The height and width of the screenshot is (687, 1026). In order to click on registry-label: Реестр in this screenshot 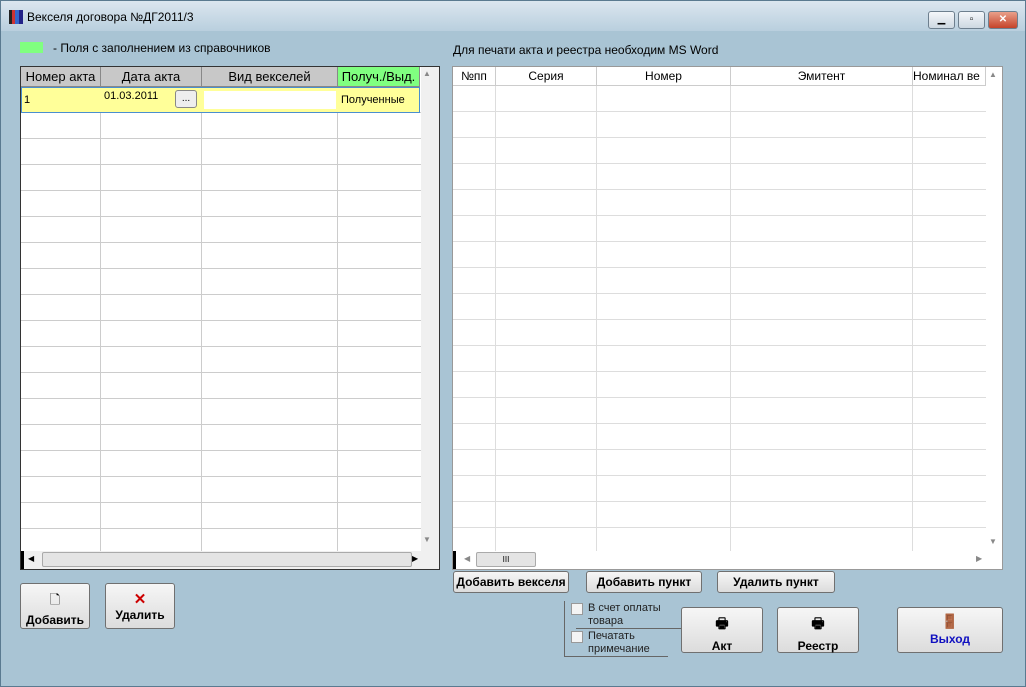, I will do `click(818, 646)`.